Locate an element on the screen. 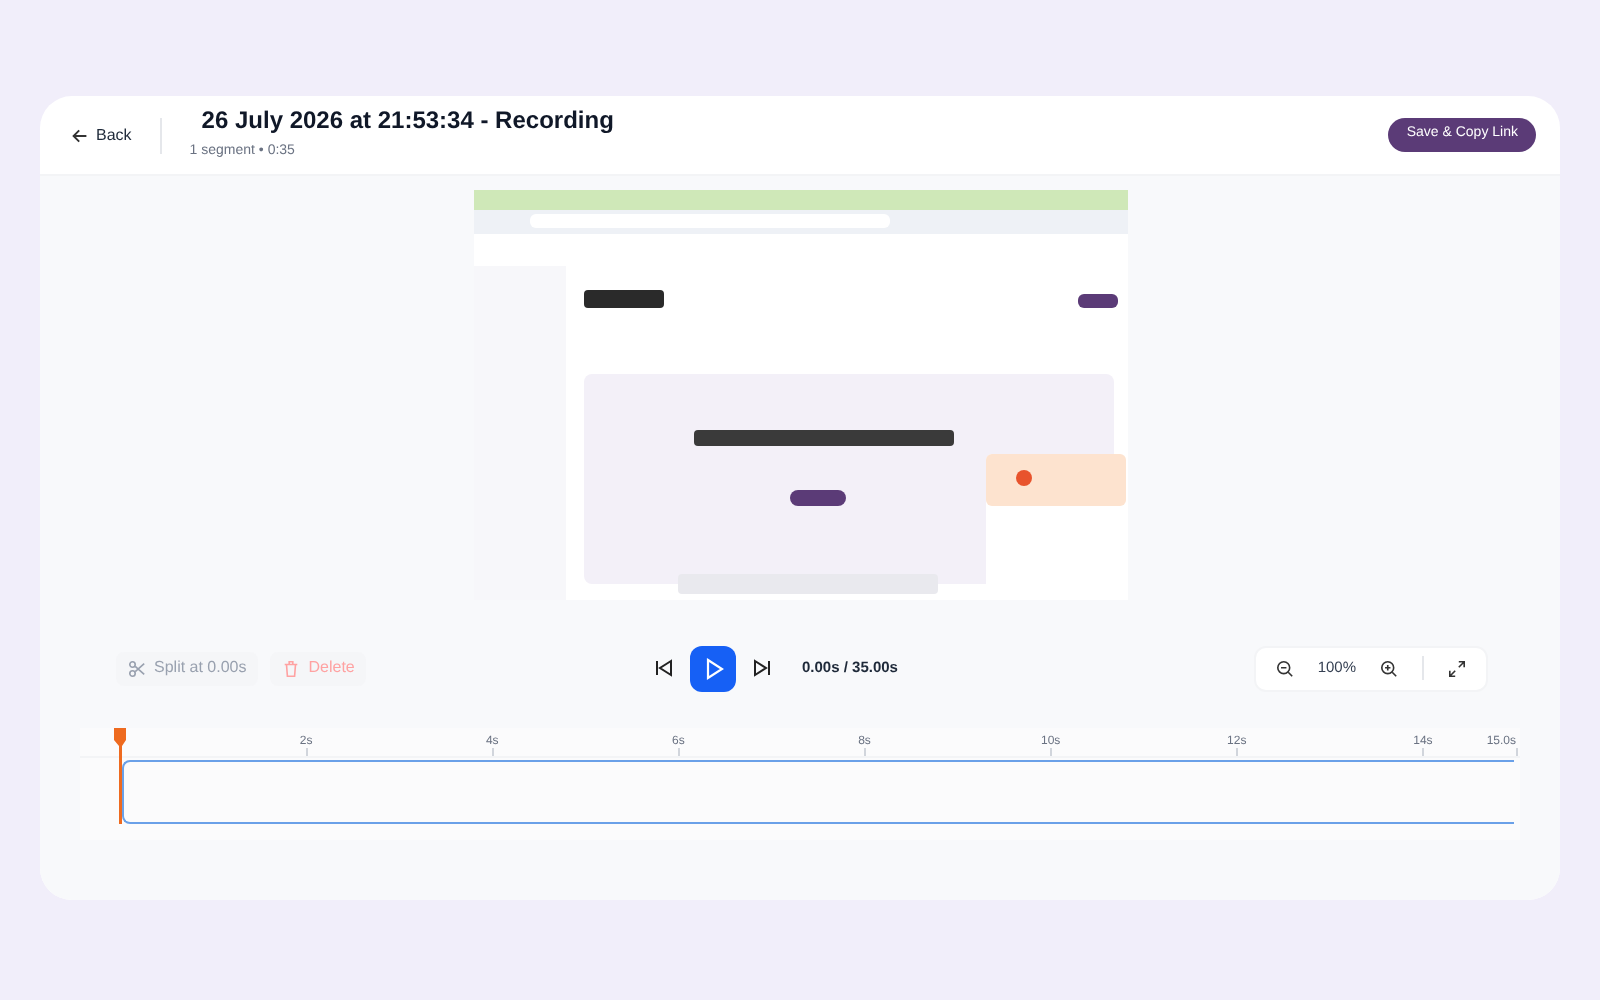 The image size is (1600, 1000). zoom-out-button is located at coordinates (1284, 668).